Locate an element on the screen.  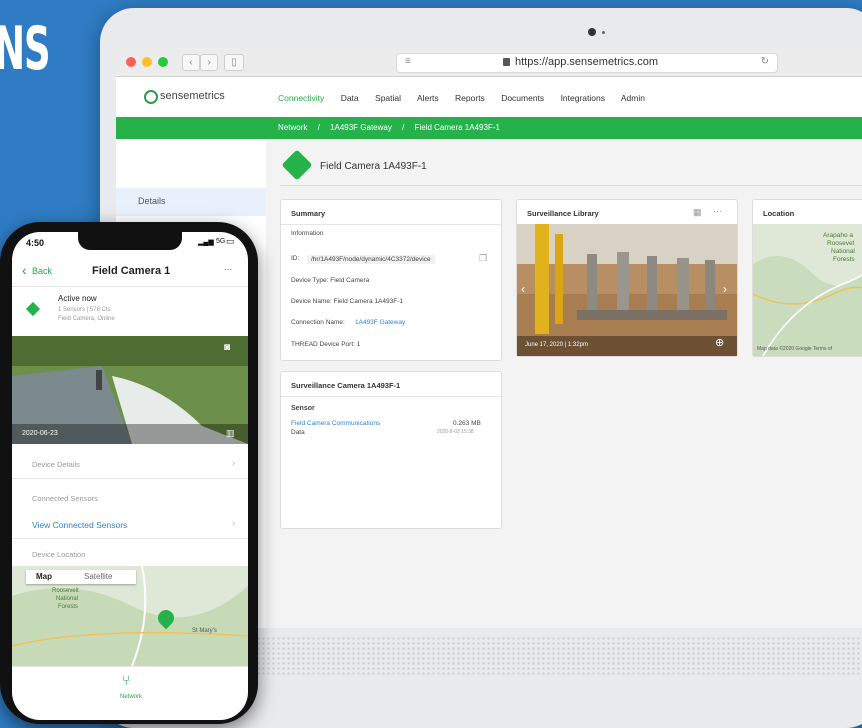
header-divider is located at coordinates (130, 286).